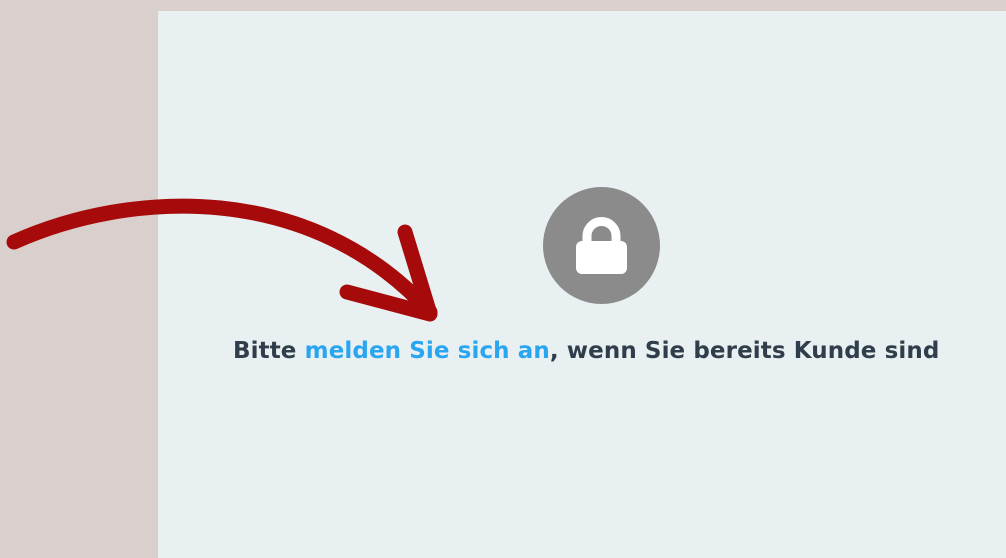  What do you see at coordinates (427, 351) in the screenshot?
I see `login-link: melden Sie sich an` at bounding box center [427, 351].